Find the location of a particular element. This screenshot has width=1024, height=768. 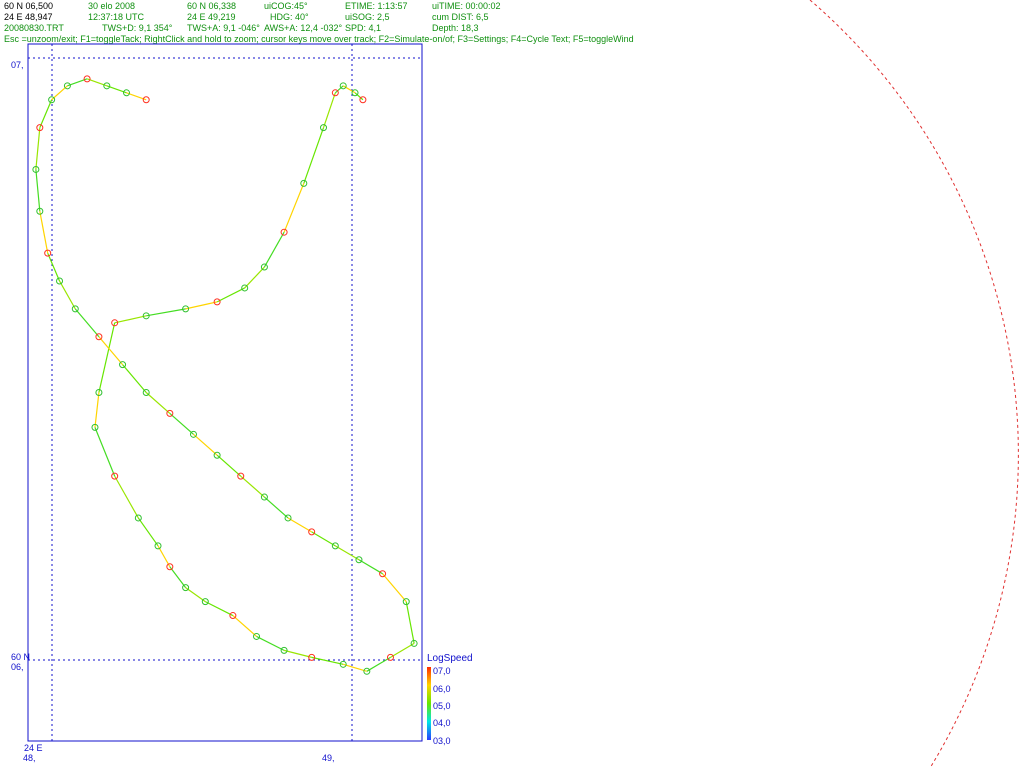

legend-colorbar is located at coordinates (429, 703).